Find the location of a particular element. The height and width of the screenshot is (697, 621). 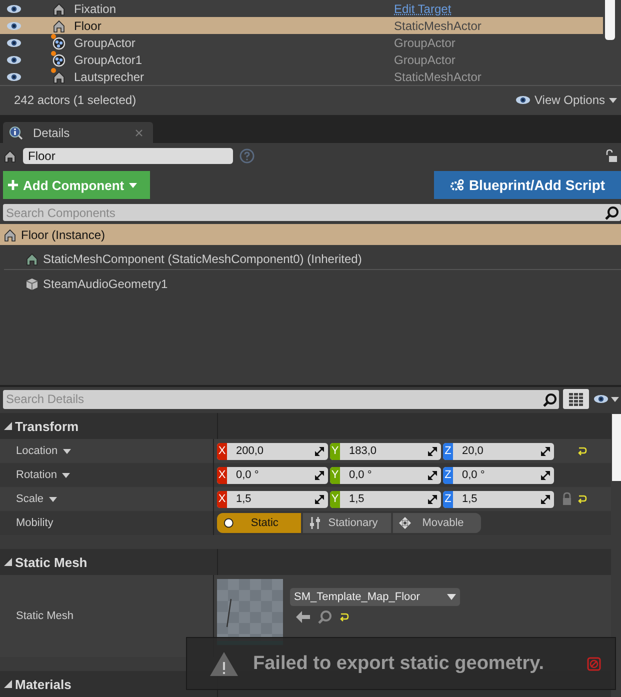

search-field: Search Details is located at coordinates (281, 399).